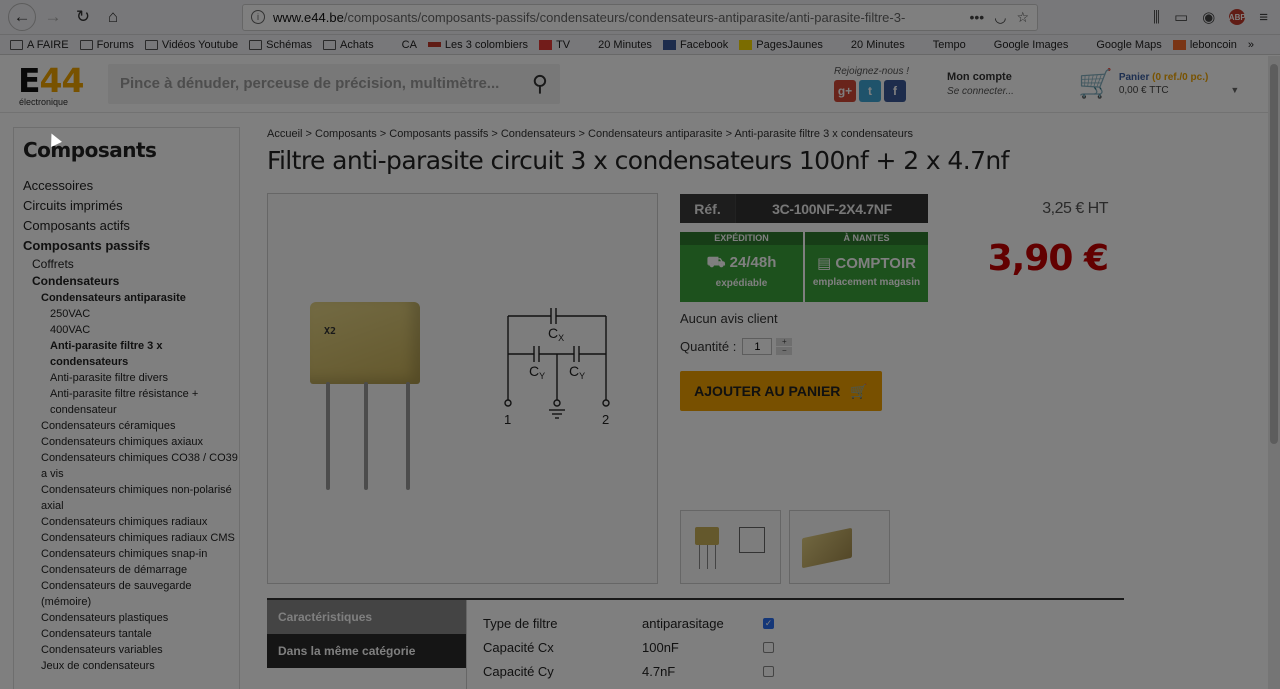 This screenshot has height=689, width=1280. I want to click on sidebar-item: Coffrets, so click(131, 264).